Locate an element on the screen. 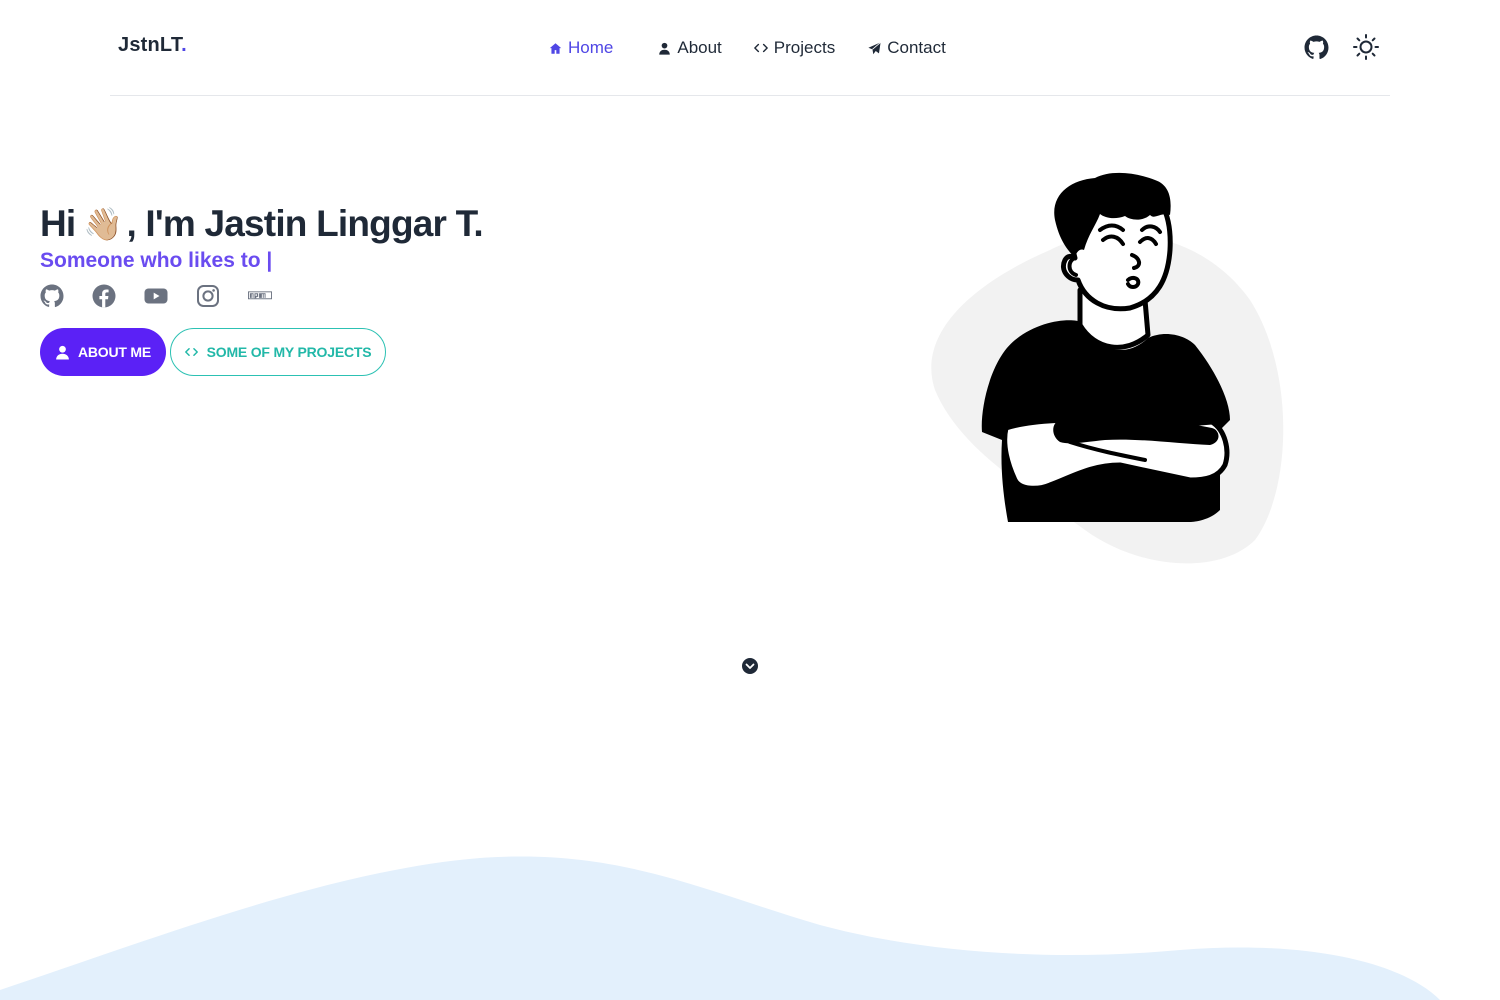 This screenshot has height=1000, width=1500. logo: JstnLT. is located at coordinates (152, 45).